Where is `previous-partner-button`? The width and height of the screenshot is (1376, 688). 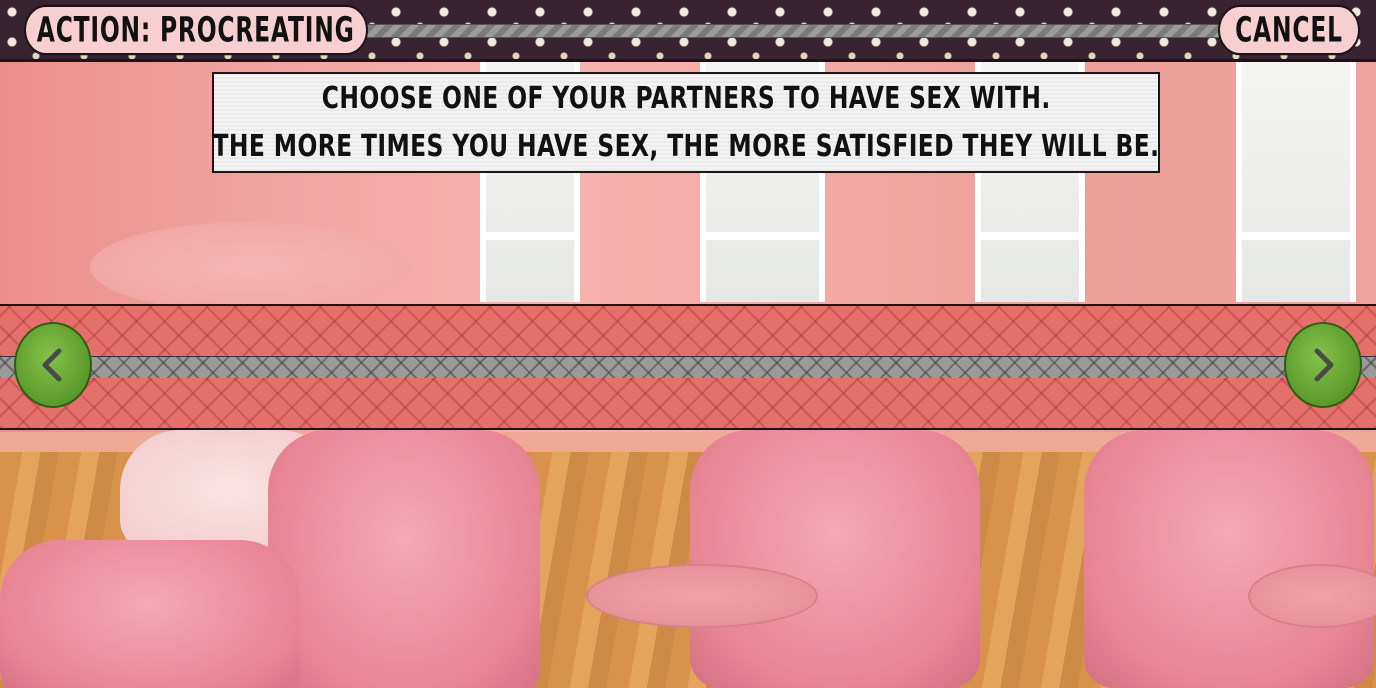
previous-partner-button is located at coordinates (53, 365).